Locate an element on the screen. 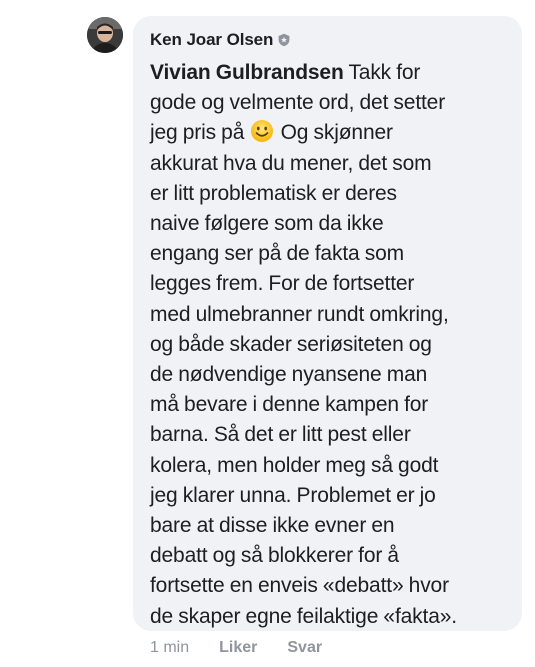  text-line: og både skader seriøsiteten og is located at coordinates (291, 344).